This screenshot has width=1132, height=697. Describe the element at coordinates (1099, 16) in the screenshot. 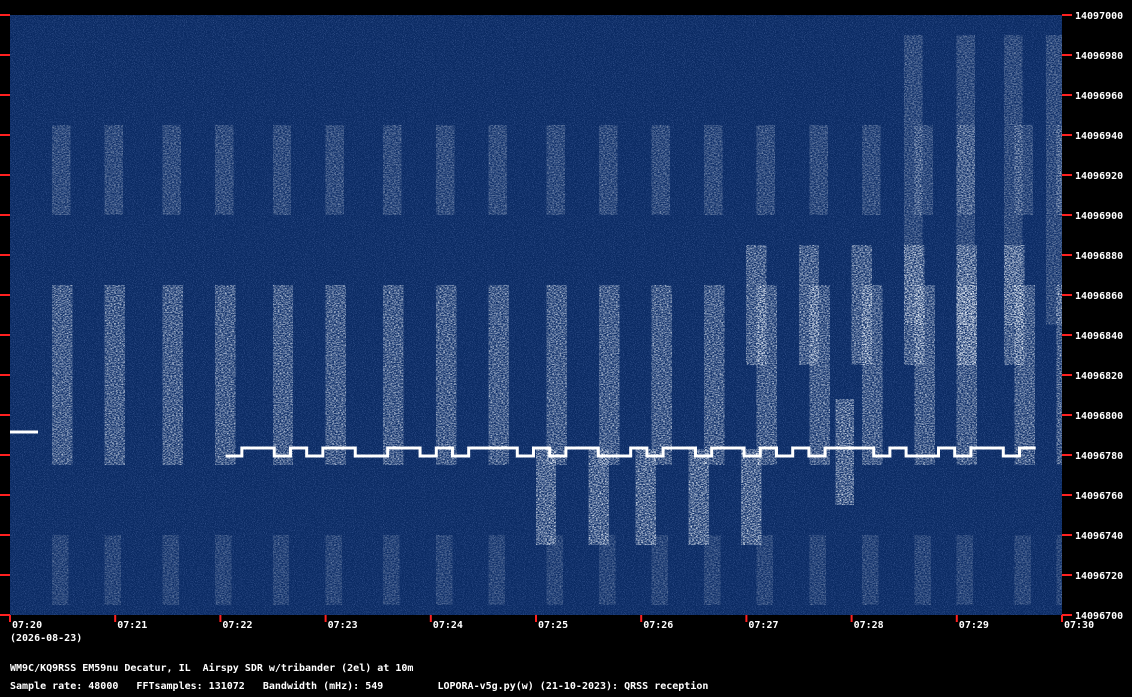

I see `y-tick-label: 14097000` at that location.